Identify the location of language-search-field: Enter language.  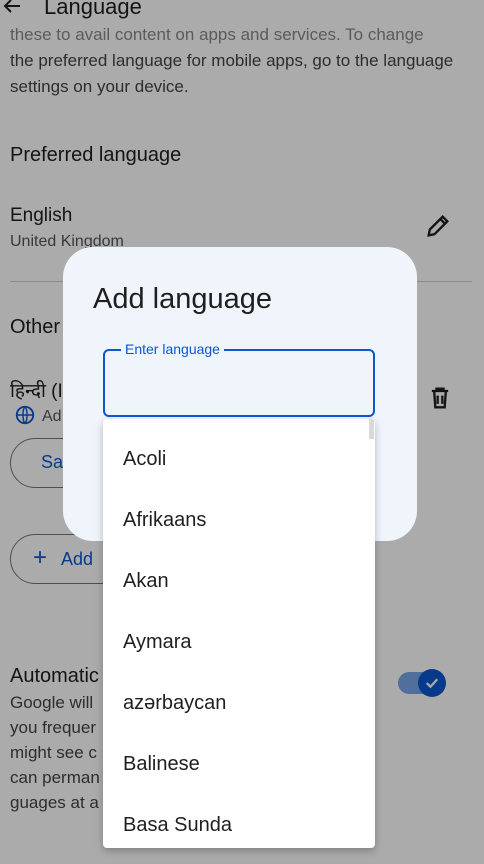
(239, 379).